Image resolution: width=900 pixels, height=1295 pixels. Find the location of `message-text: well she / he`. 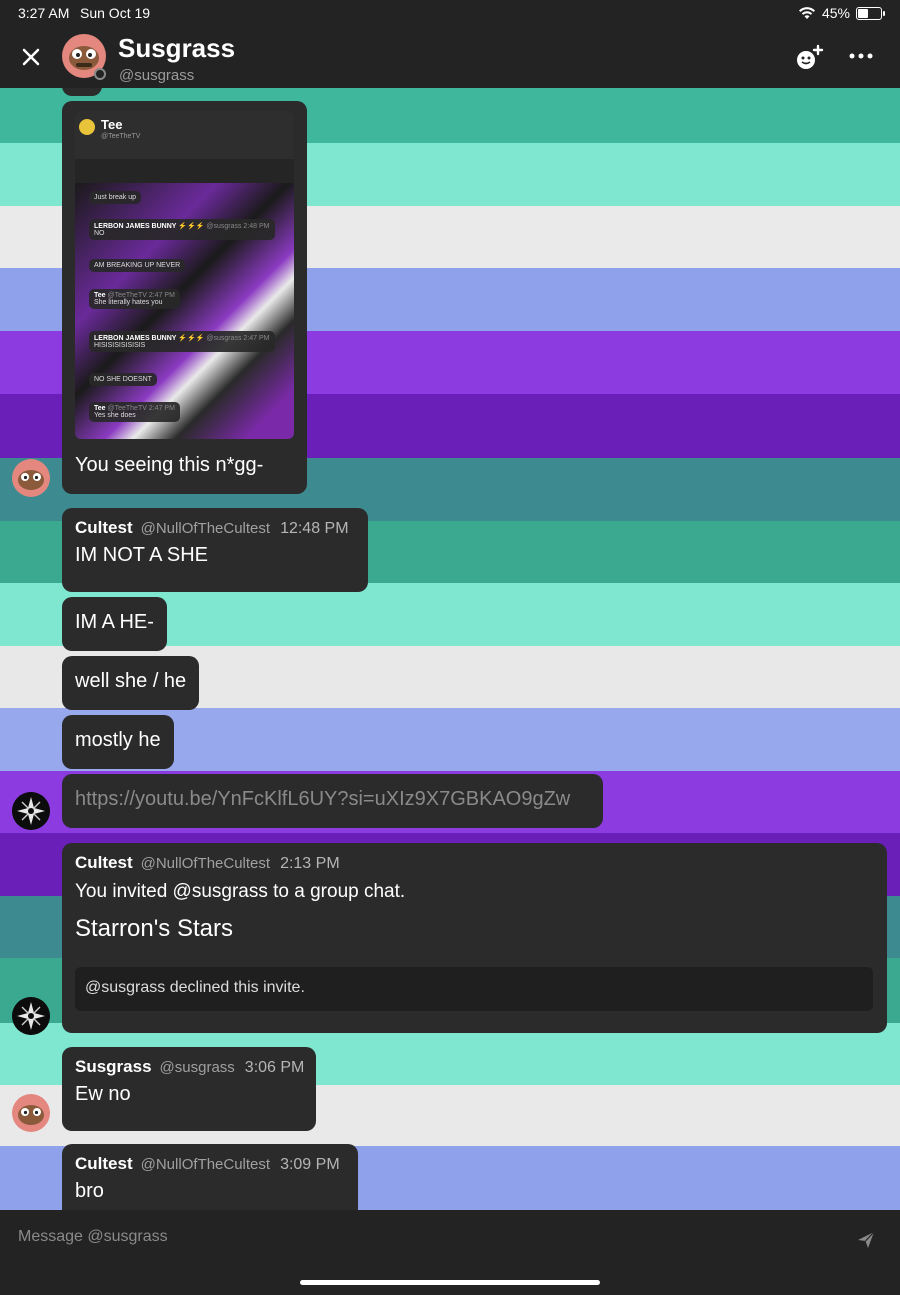

message-text: well she / he is located at coordinates (131, 681).